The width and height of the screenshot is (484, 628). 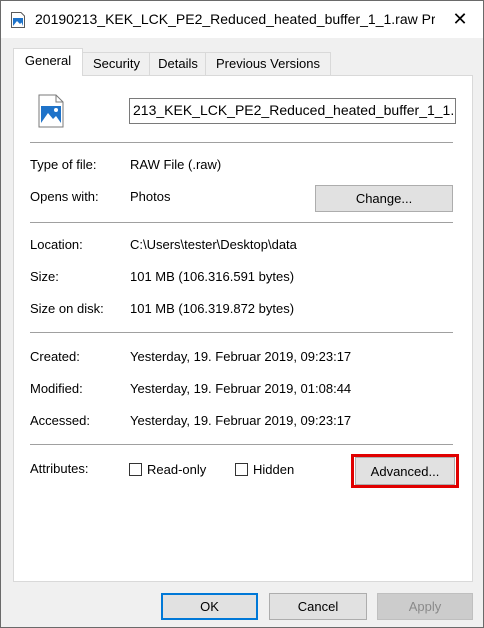 I want to click on hidden-checkbox, so click(x=241, y=469).